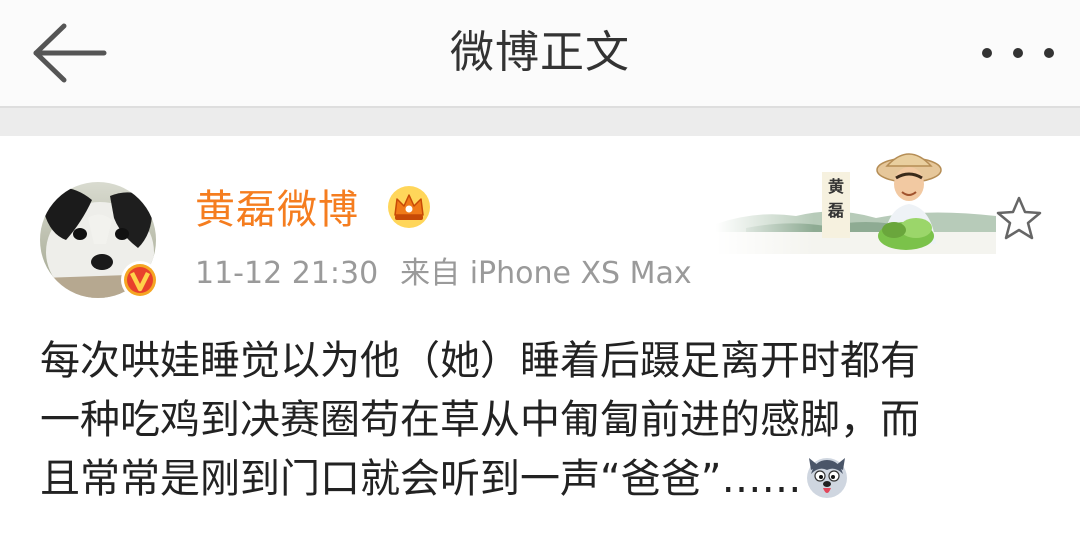  Describe the element at coordinates (287, 273) in the screenshot. I see `post-timestamp: 11-12 21:30` at that location.